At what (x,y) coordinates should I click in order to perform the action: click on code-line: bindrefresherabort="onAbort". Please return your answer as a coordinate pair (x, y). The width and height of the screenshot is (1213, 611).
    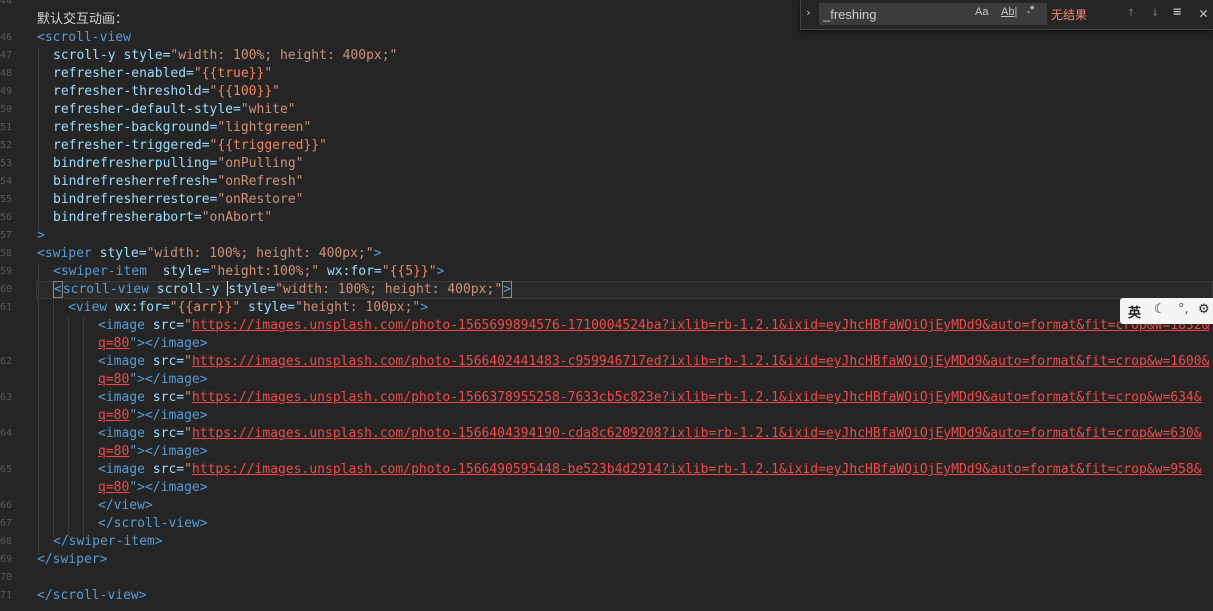
    Looking at the image, I should click on (162, 218).